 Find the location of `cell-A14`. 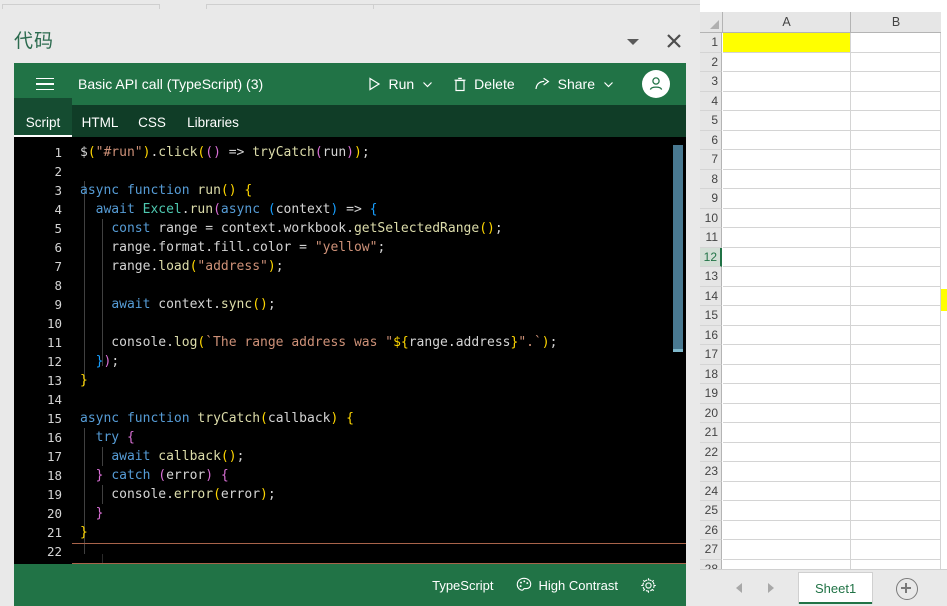

cell-A14 is located at coordinates (787, 296).